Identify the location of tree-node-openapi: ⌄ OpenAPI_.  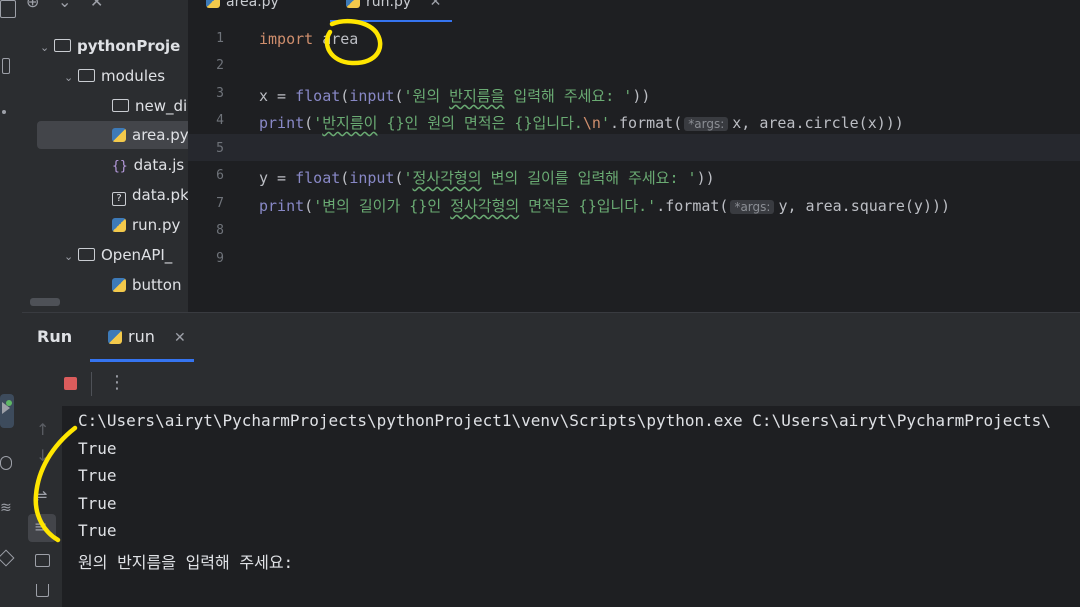
(118, 255).